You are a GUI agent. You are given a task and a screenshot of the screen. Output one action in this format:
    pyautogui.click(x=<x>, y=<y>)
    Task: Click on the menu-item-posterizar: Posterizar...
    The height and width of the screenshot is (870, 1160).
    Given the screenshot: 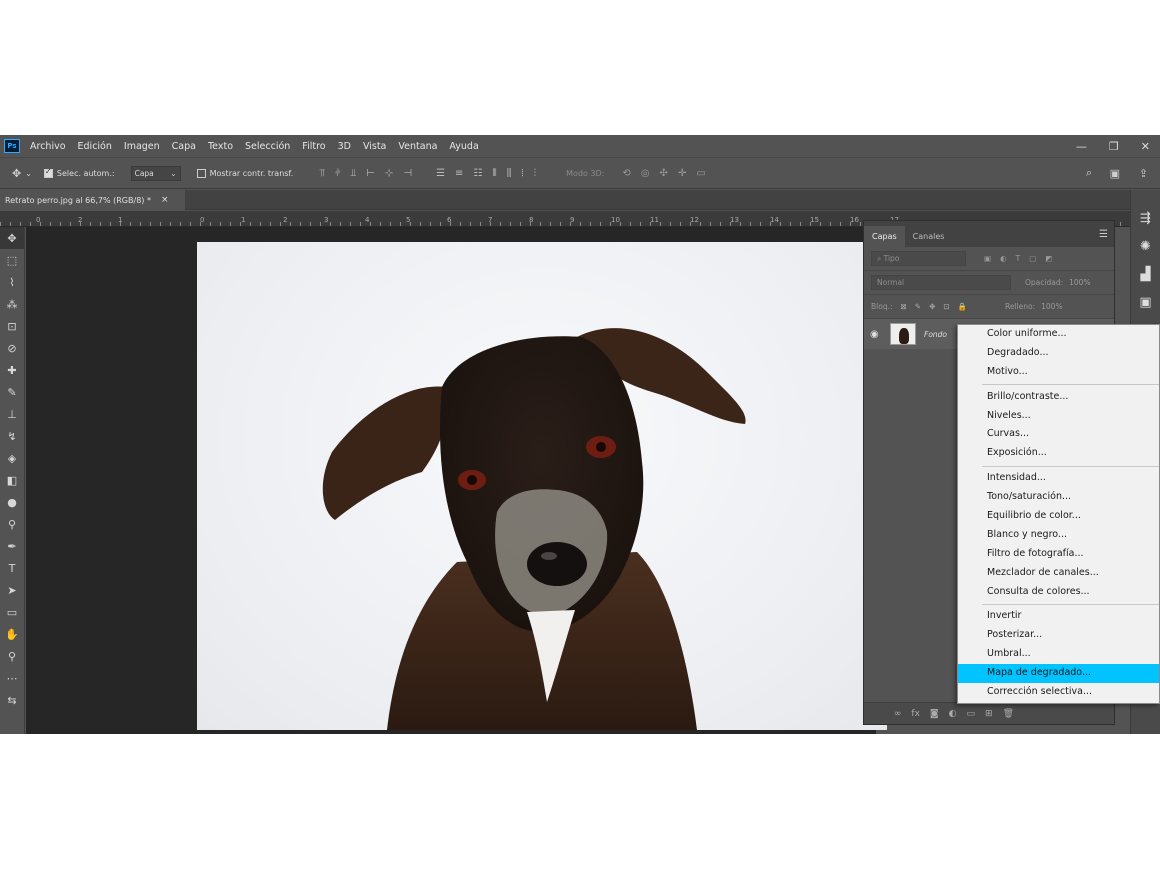 What is the action you would take?
    pyautogui.click(x=1058, y=635)
    